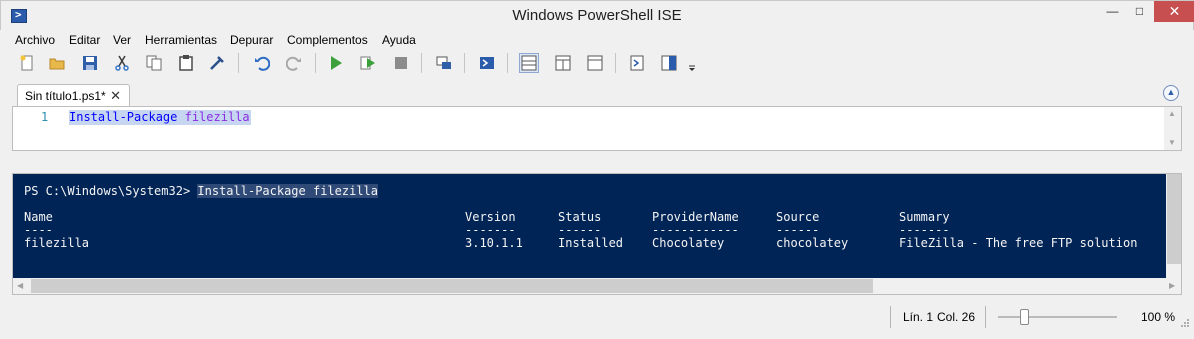 This screenshot has height=339, width=1194. Describe the element at coordinates (65, 96) in the screenshot. I see `tab-label: Sin título1.ps1*` at that location.